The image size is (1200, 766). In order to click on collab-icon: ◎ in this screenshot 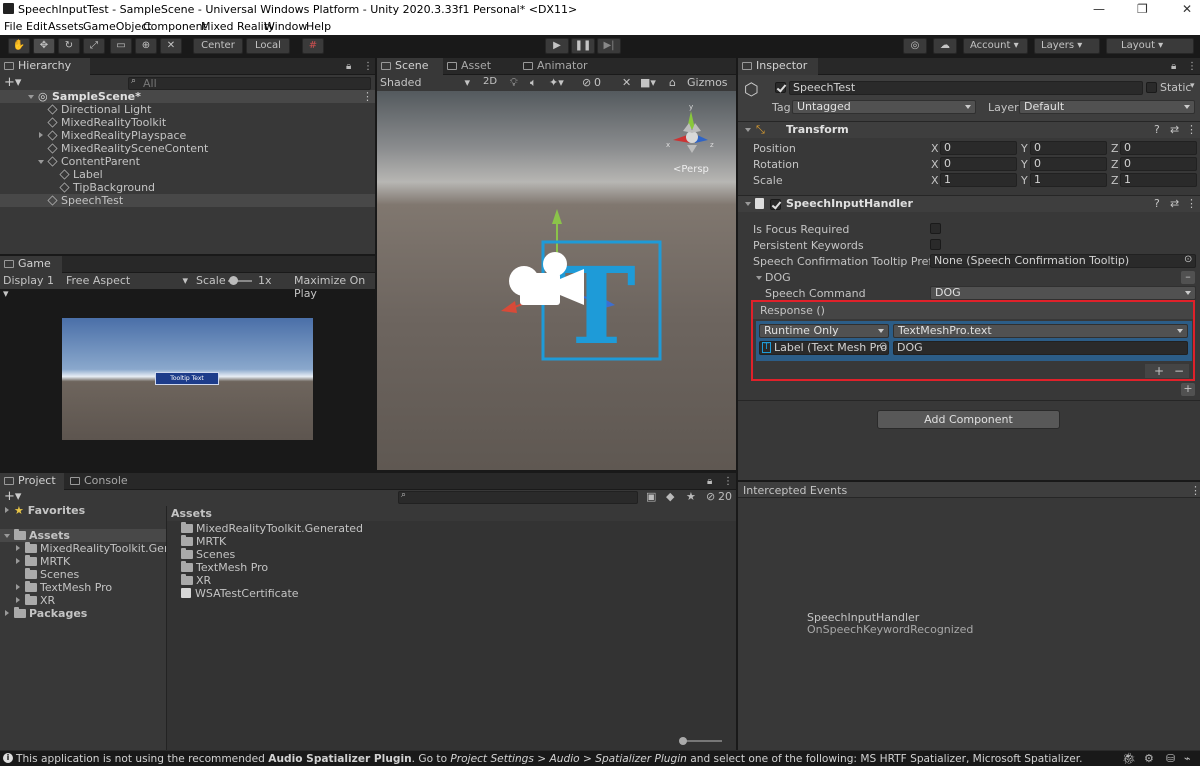, I will do `click(915, 46)`.